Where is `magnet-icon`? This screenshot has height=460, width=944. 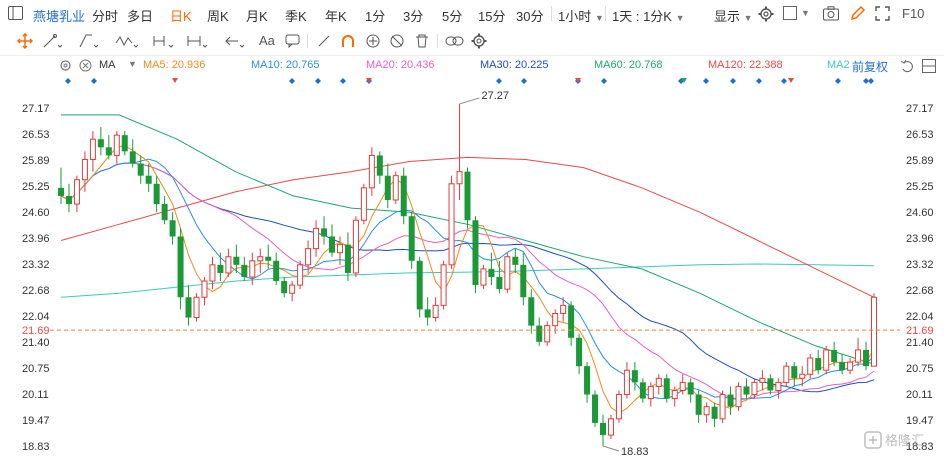
magnet-icon is located at coordinates (348, 43).